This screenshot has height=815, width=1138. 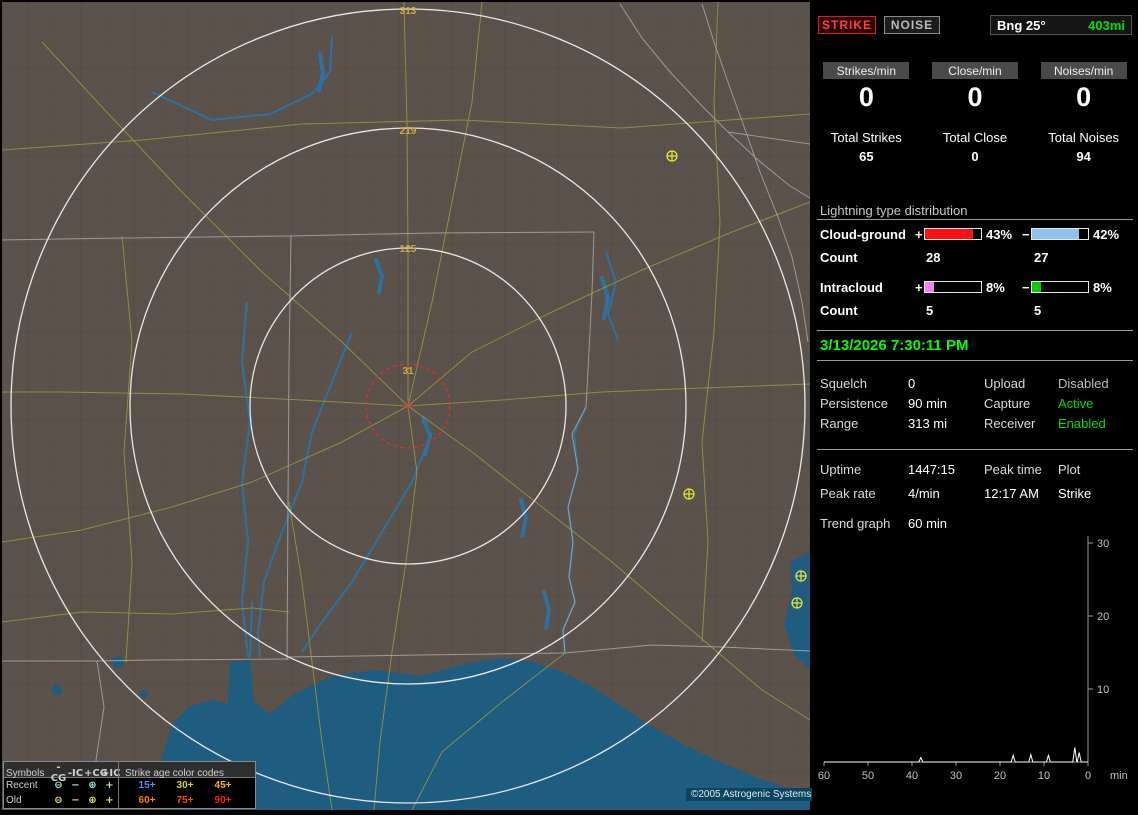 I want to click on total-close-label: Total Close, so click(x=975, y=137).